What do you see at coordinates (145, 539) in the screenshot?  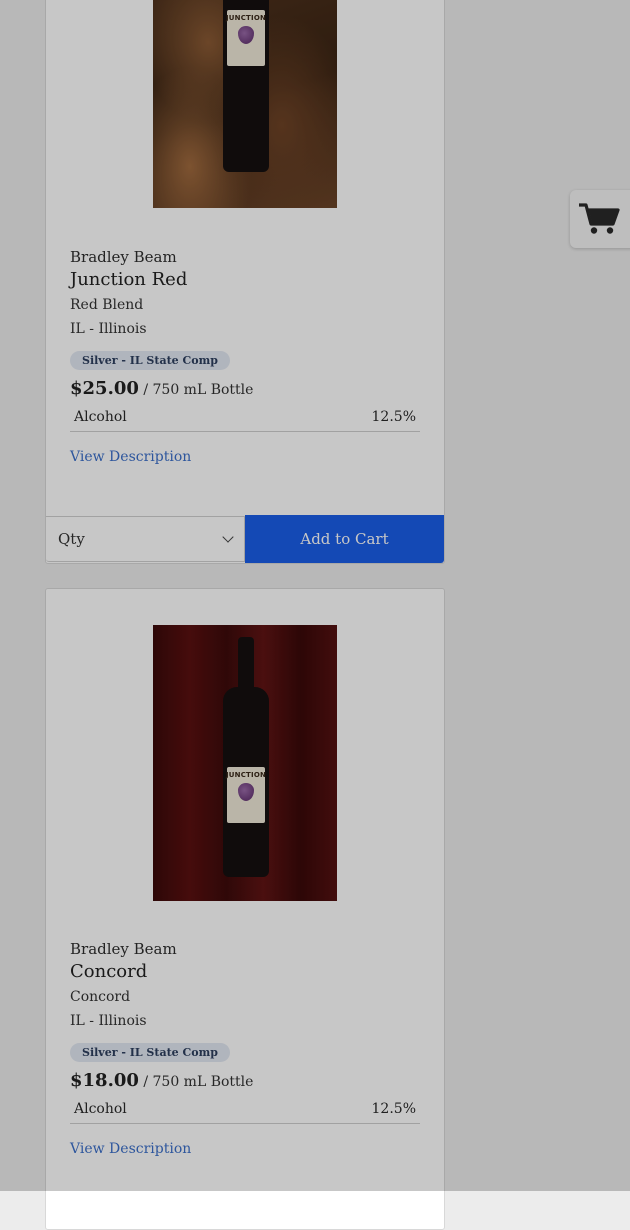 I see `qty-select: Qty` at bounding box center [145, 539].